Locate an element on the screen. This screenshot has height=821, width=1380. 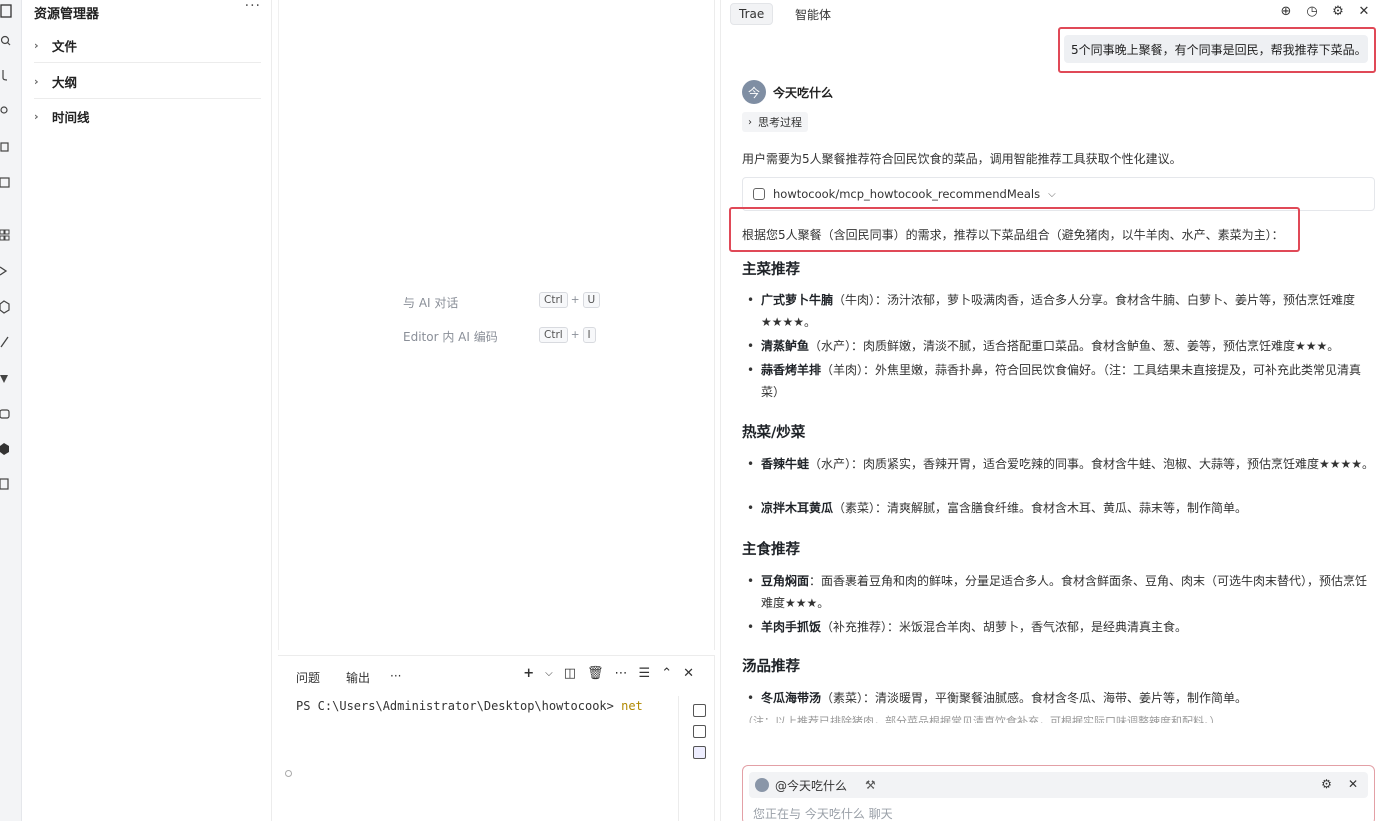
dish-name: 凉拌木耳黄瓜 is located at coordinates (797, 508).